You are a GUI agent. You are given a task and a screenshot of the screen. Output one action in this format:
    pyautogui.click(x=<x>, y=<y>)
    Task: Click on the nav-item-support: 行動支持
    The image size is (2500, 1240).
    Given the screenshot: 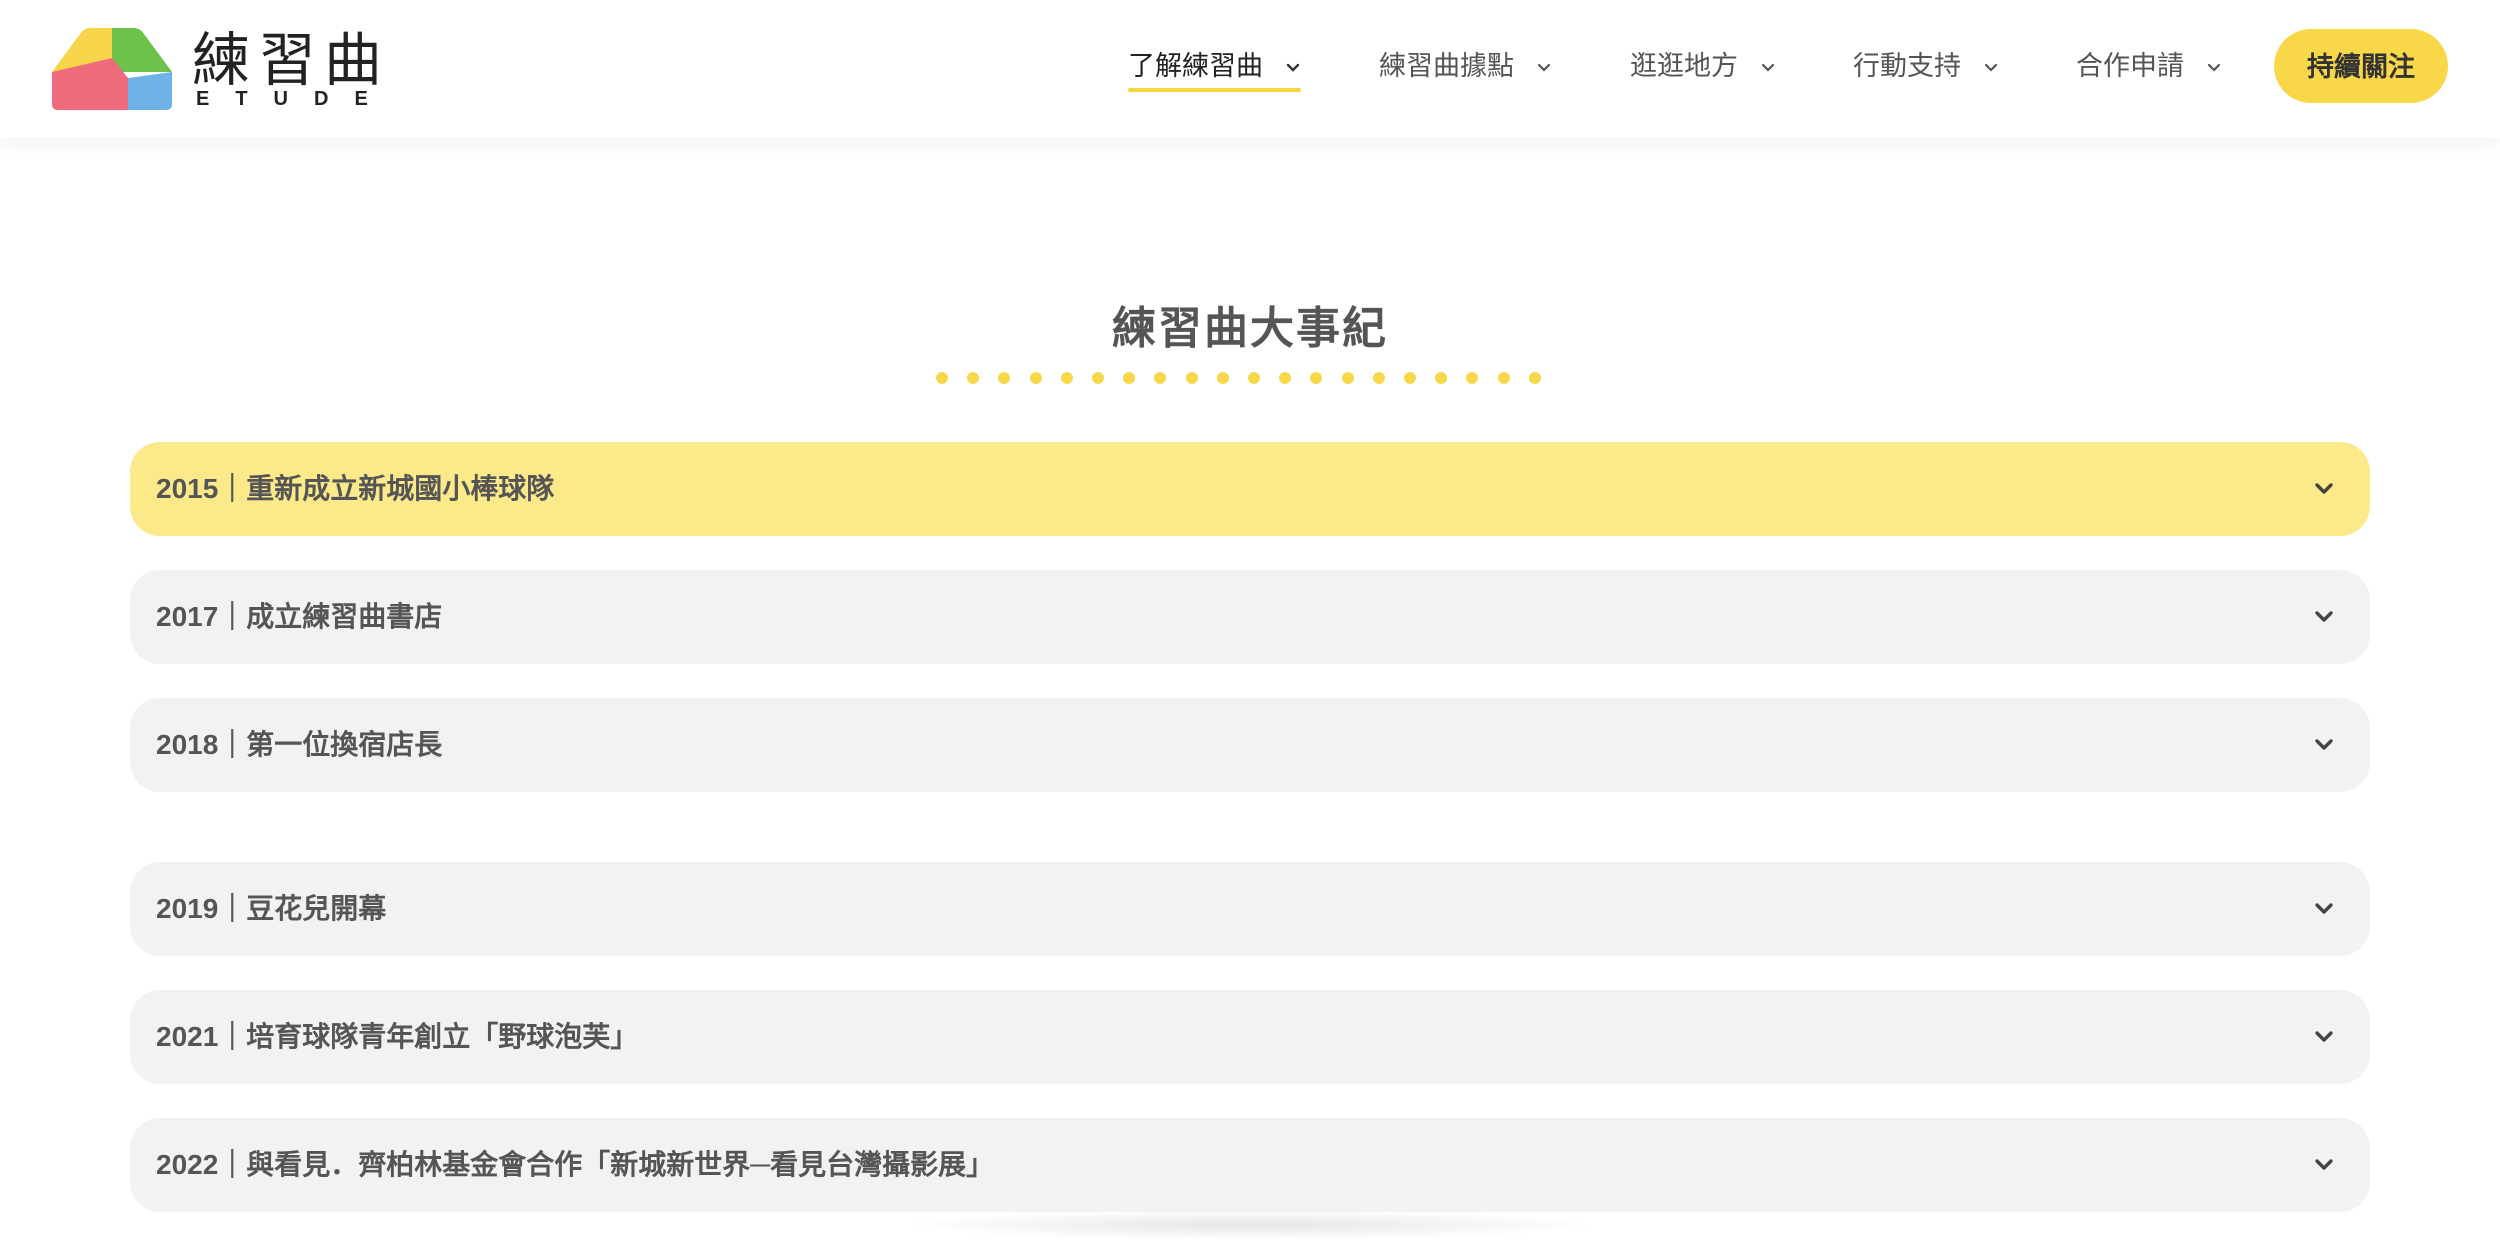 What is the action you would take?
    pyautogui.click(x=1926, y=66)
    